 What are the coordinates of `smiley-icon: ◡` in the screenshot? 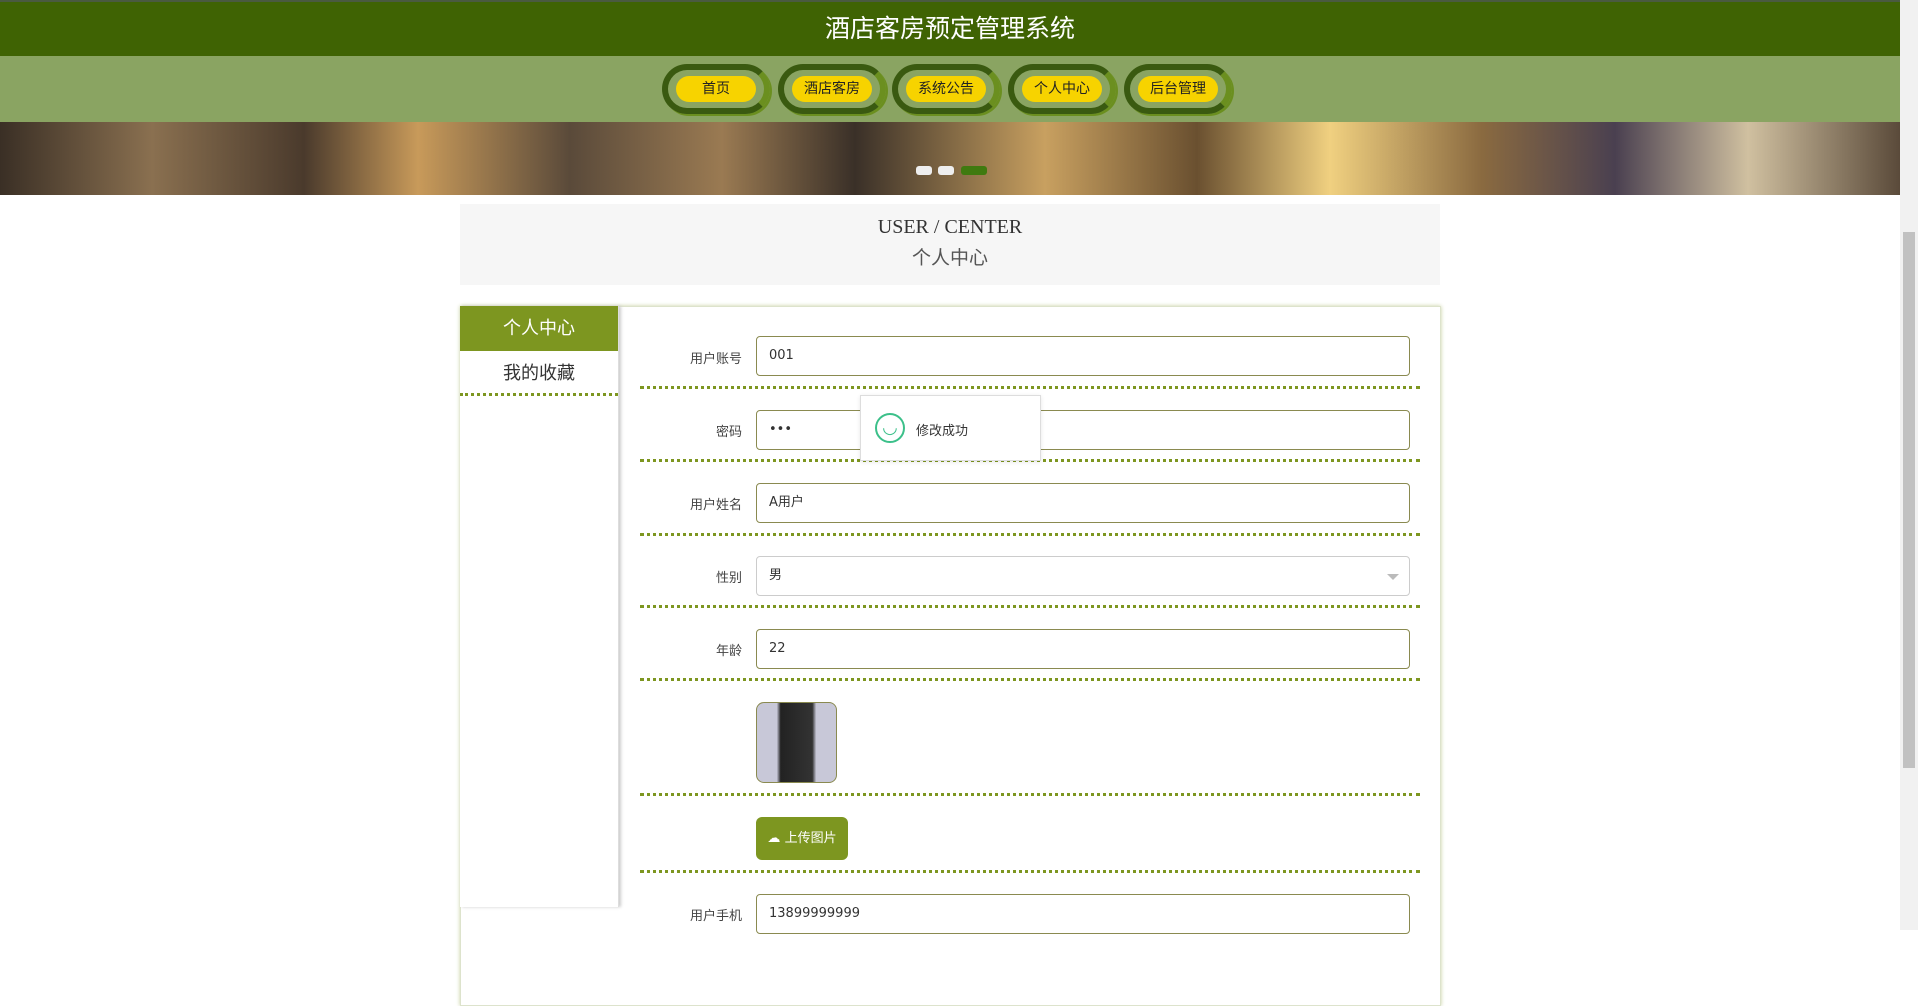 It's located at (890, 428).